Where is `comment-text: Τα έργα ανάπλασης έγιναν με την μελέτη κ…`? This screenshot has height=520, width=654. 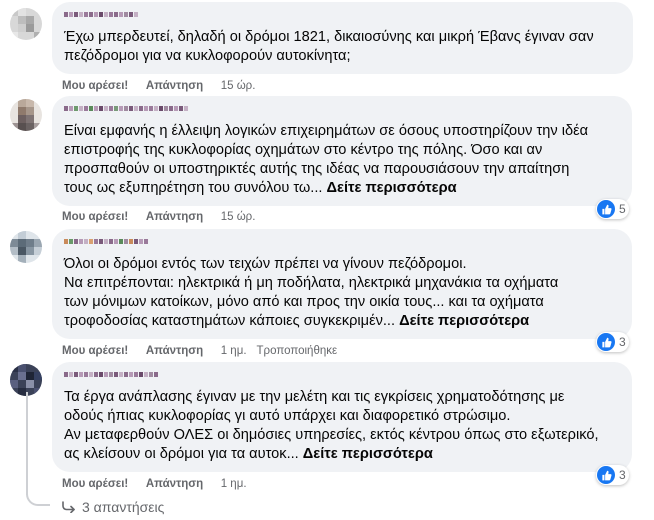 comment-text: Τα έργα ανάπλασης έγιναν με την μελέτη κ… is located at coordinates (342, 426).